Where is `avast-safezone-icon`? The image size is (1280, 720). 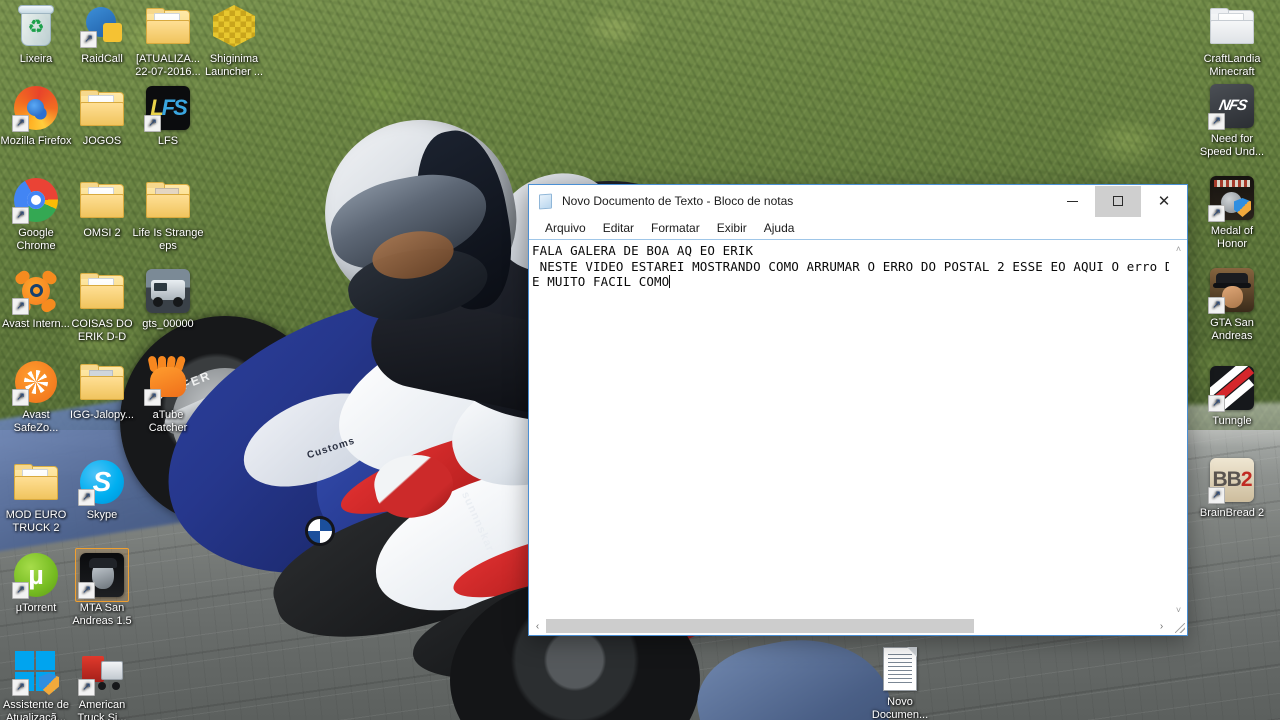
avast-safezone-icon is located at coordinates (36, 382).